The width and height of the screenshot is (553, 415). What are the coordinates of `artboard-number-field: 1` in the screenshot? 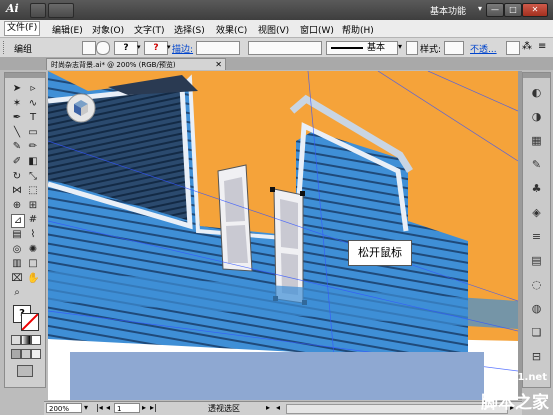 It's located at (127, 408).